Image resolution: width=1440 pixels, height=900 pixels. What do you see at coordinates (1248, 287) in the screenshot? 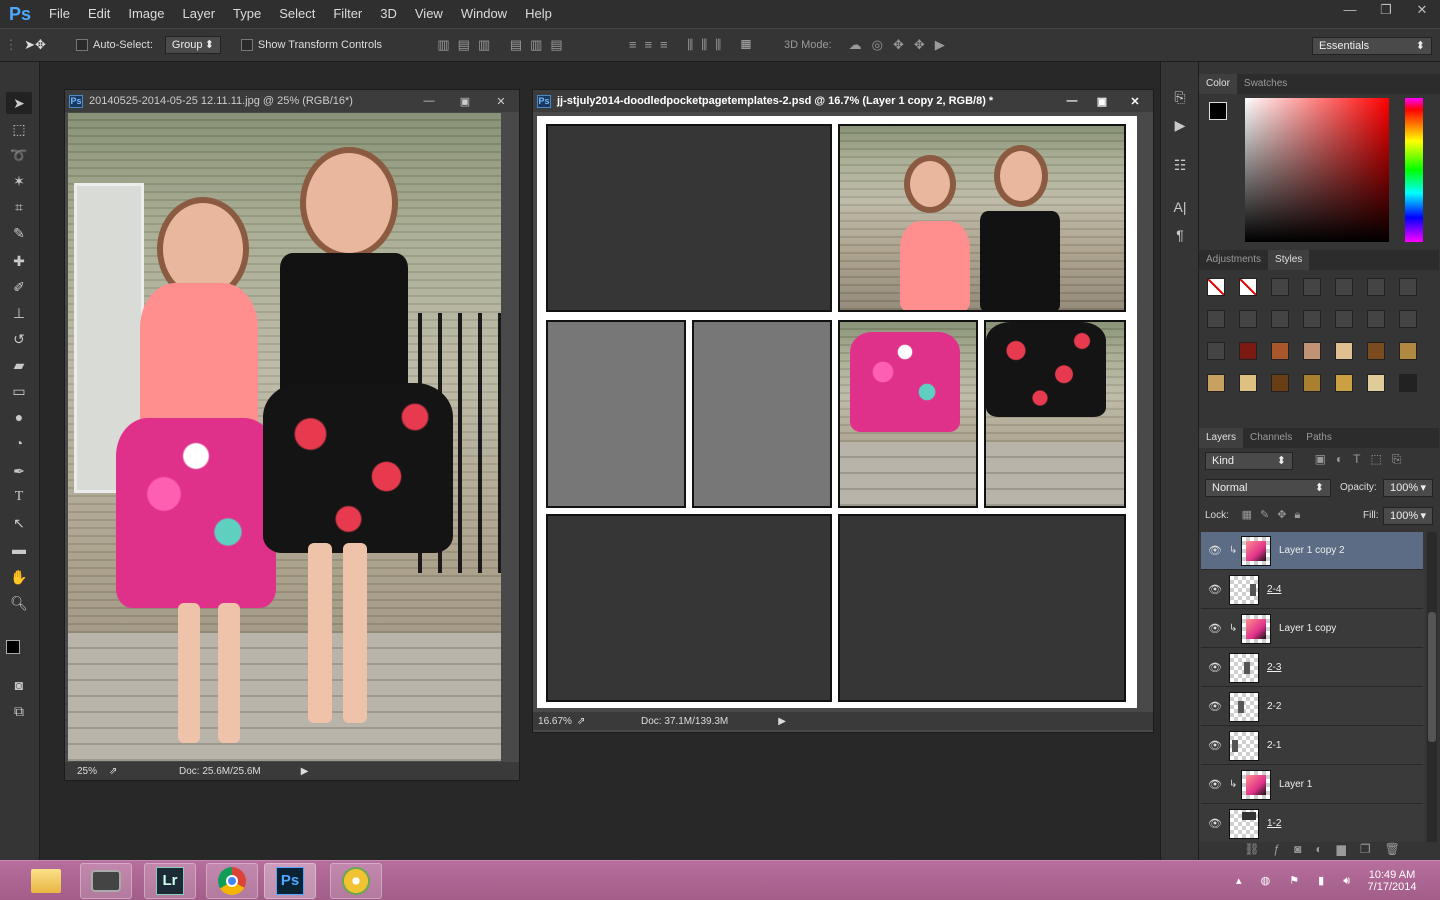
I see `style-none` at bounding box center [1248, 287].